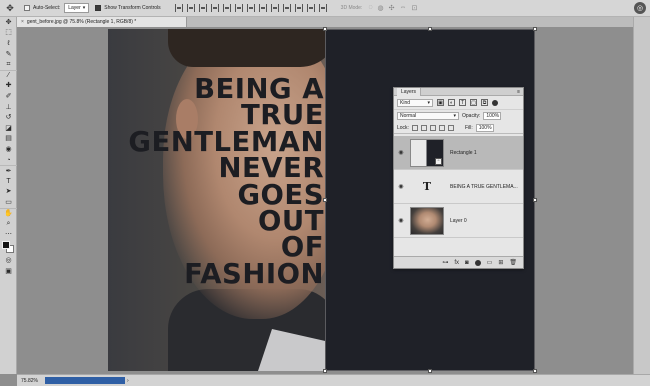 This screenshot has height=386, width=650. I want to click on auto-align-icon, so click(322, 8).